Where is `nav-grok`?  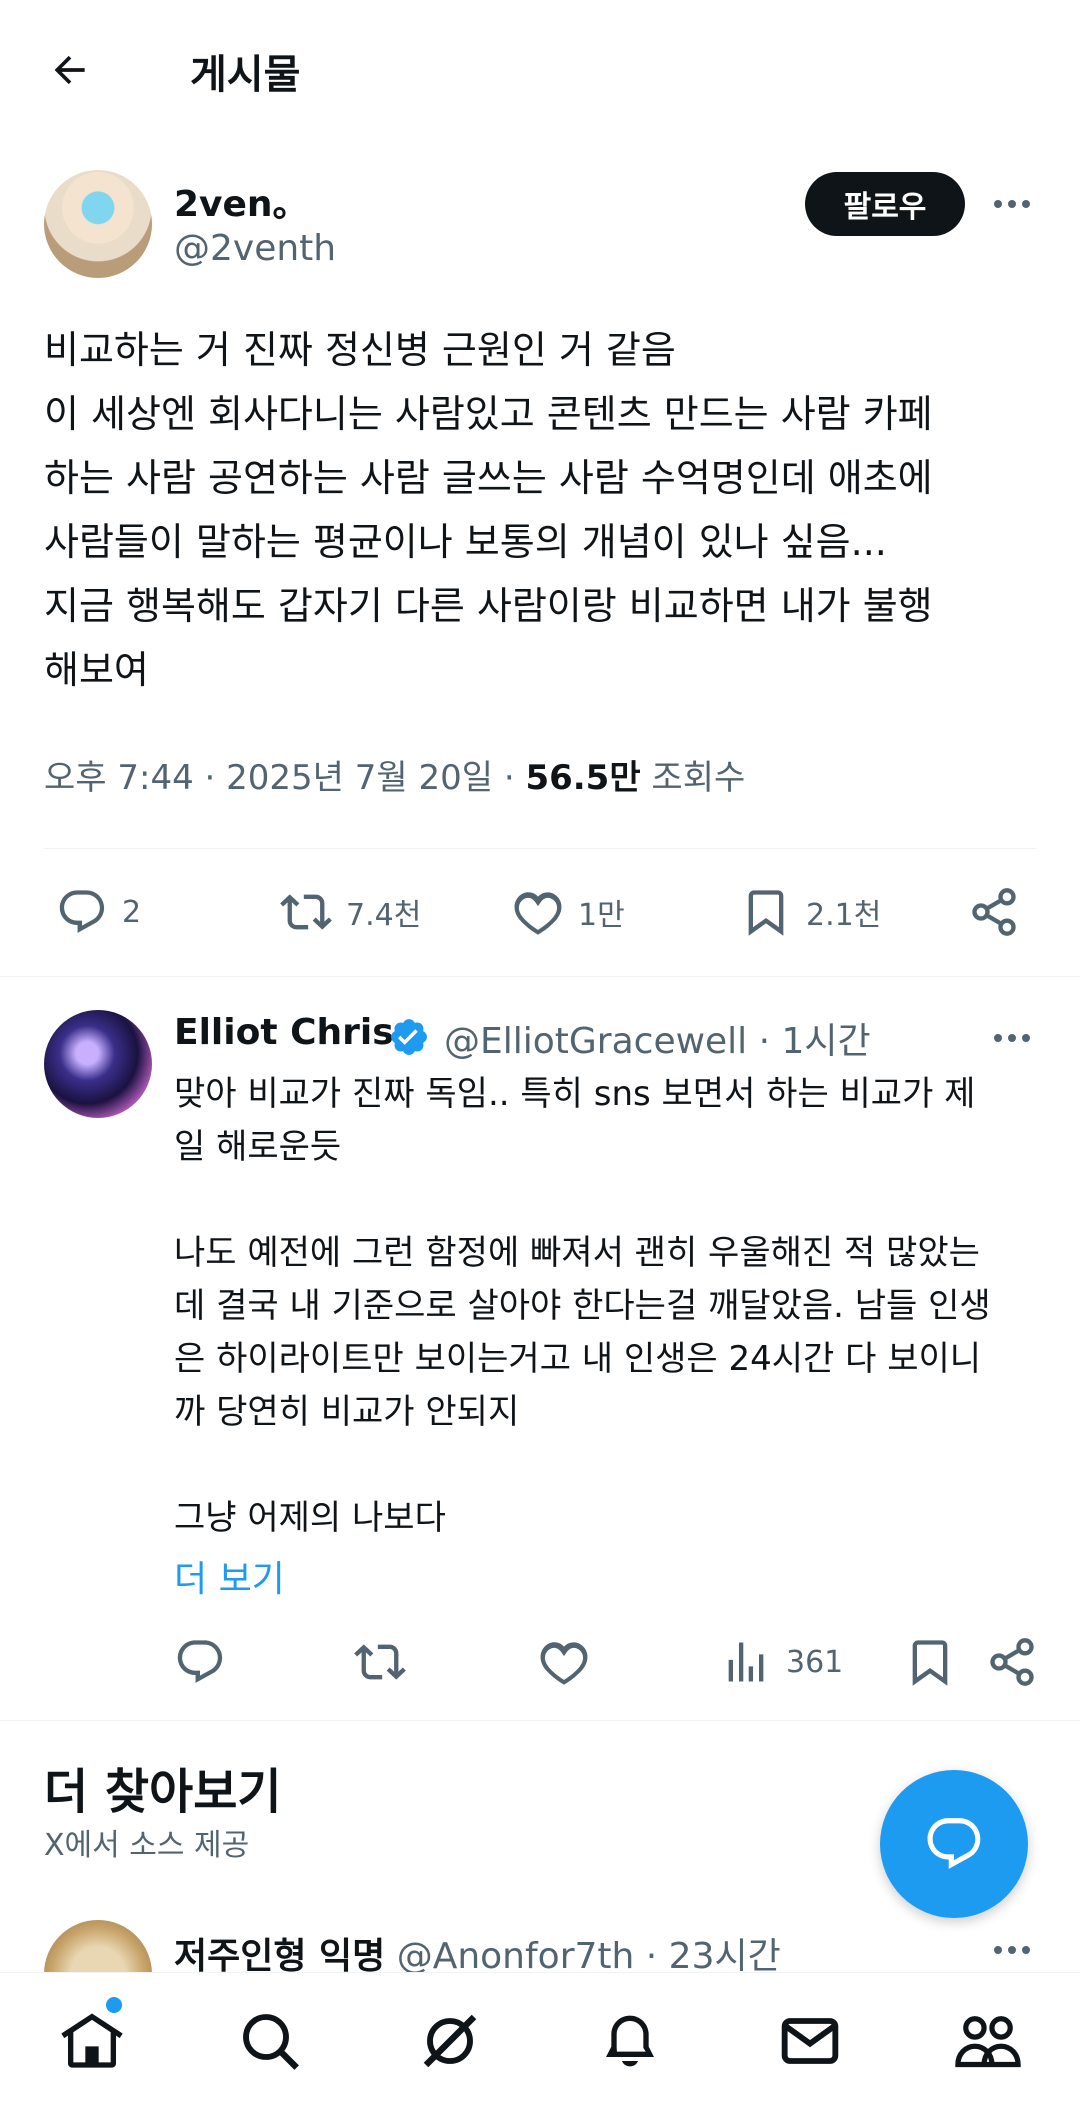
nav-grok is located at coordinates (450, 2041).